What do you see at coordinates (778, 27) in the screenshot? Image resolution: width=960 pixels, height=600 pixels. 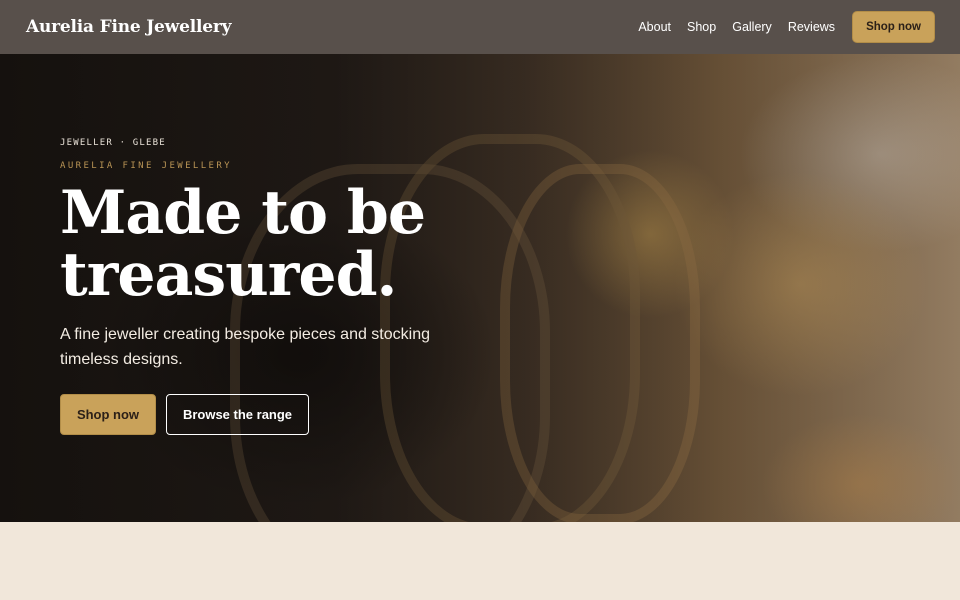 I see `main-nav: About Shop Gallery Reviews Shop now` at bounding box center [778, 27].